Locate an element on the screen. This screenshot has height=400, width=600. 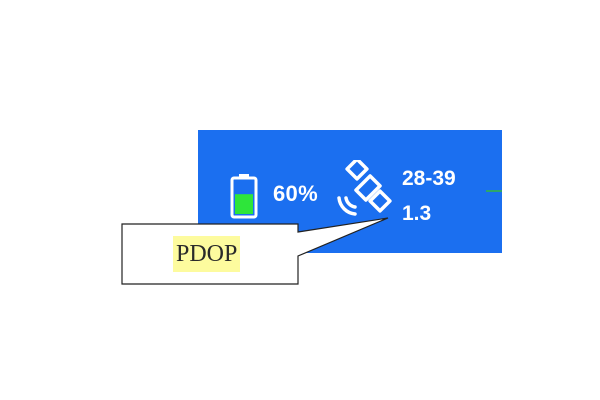
satellite-count: 28-39 is located at coordinates (429, 178).